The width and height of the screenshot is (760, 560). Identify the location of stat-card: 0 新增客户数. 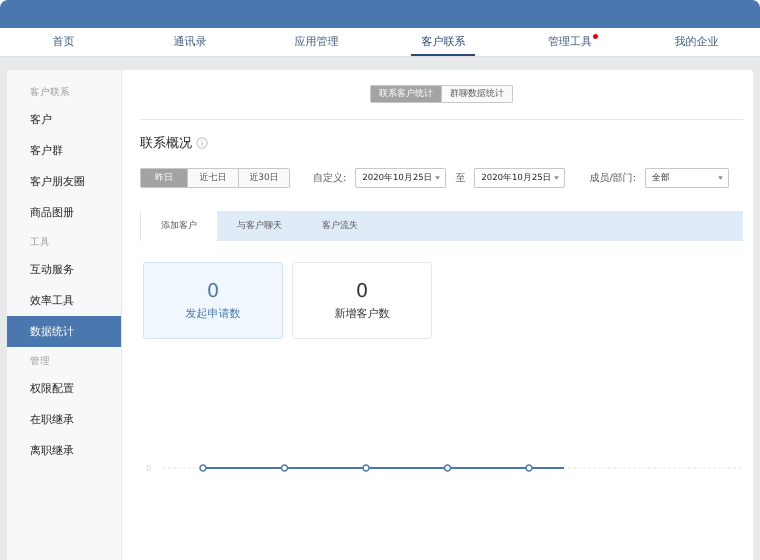
(362, 300).